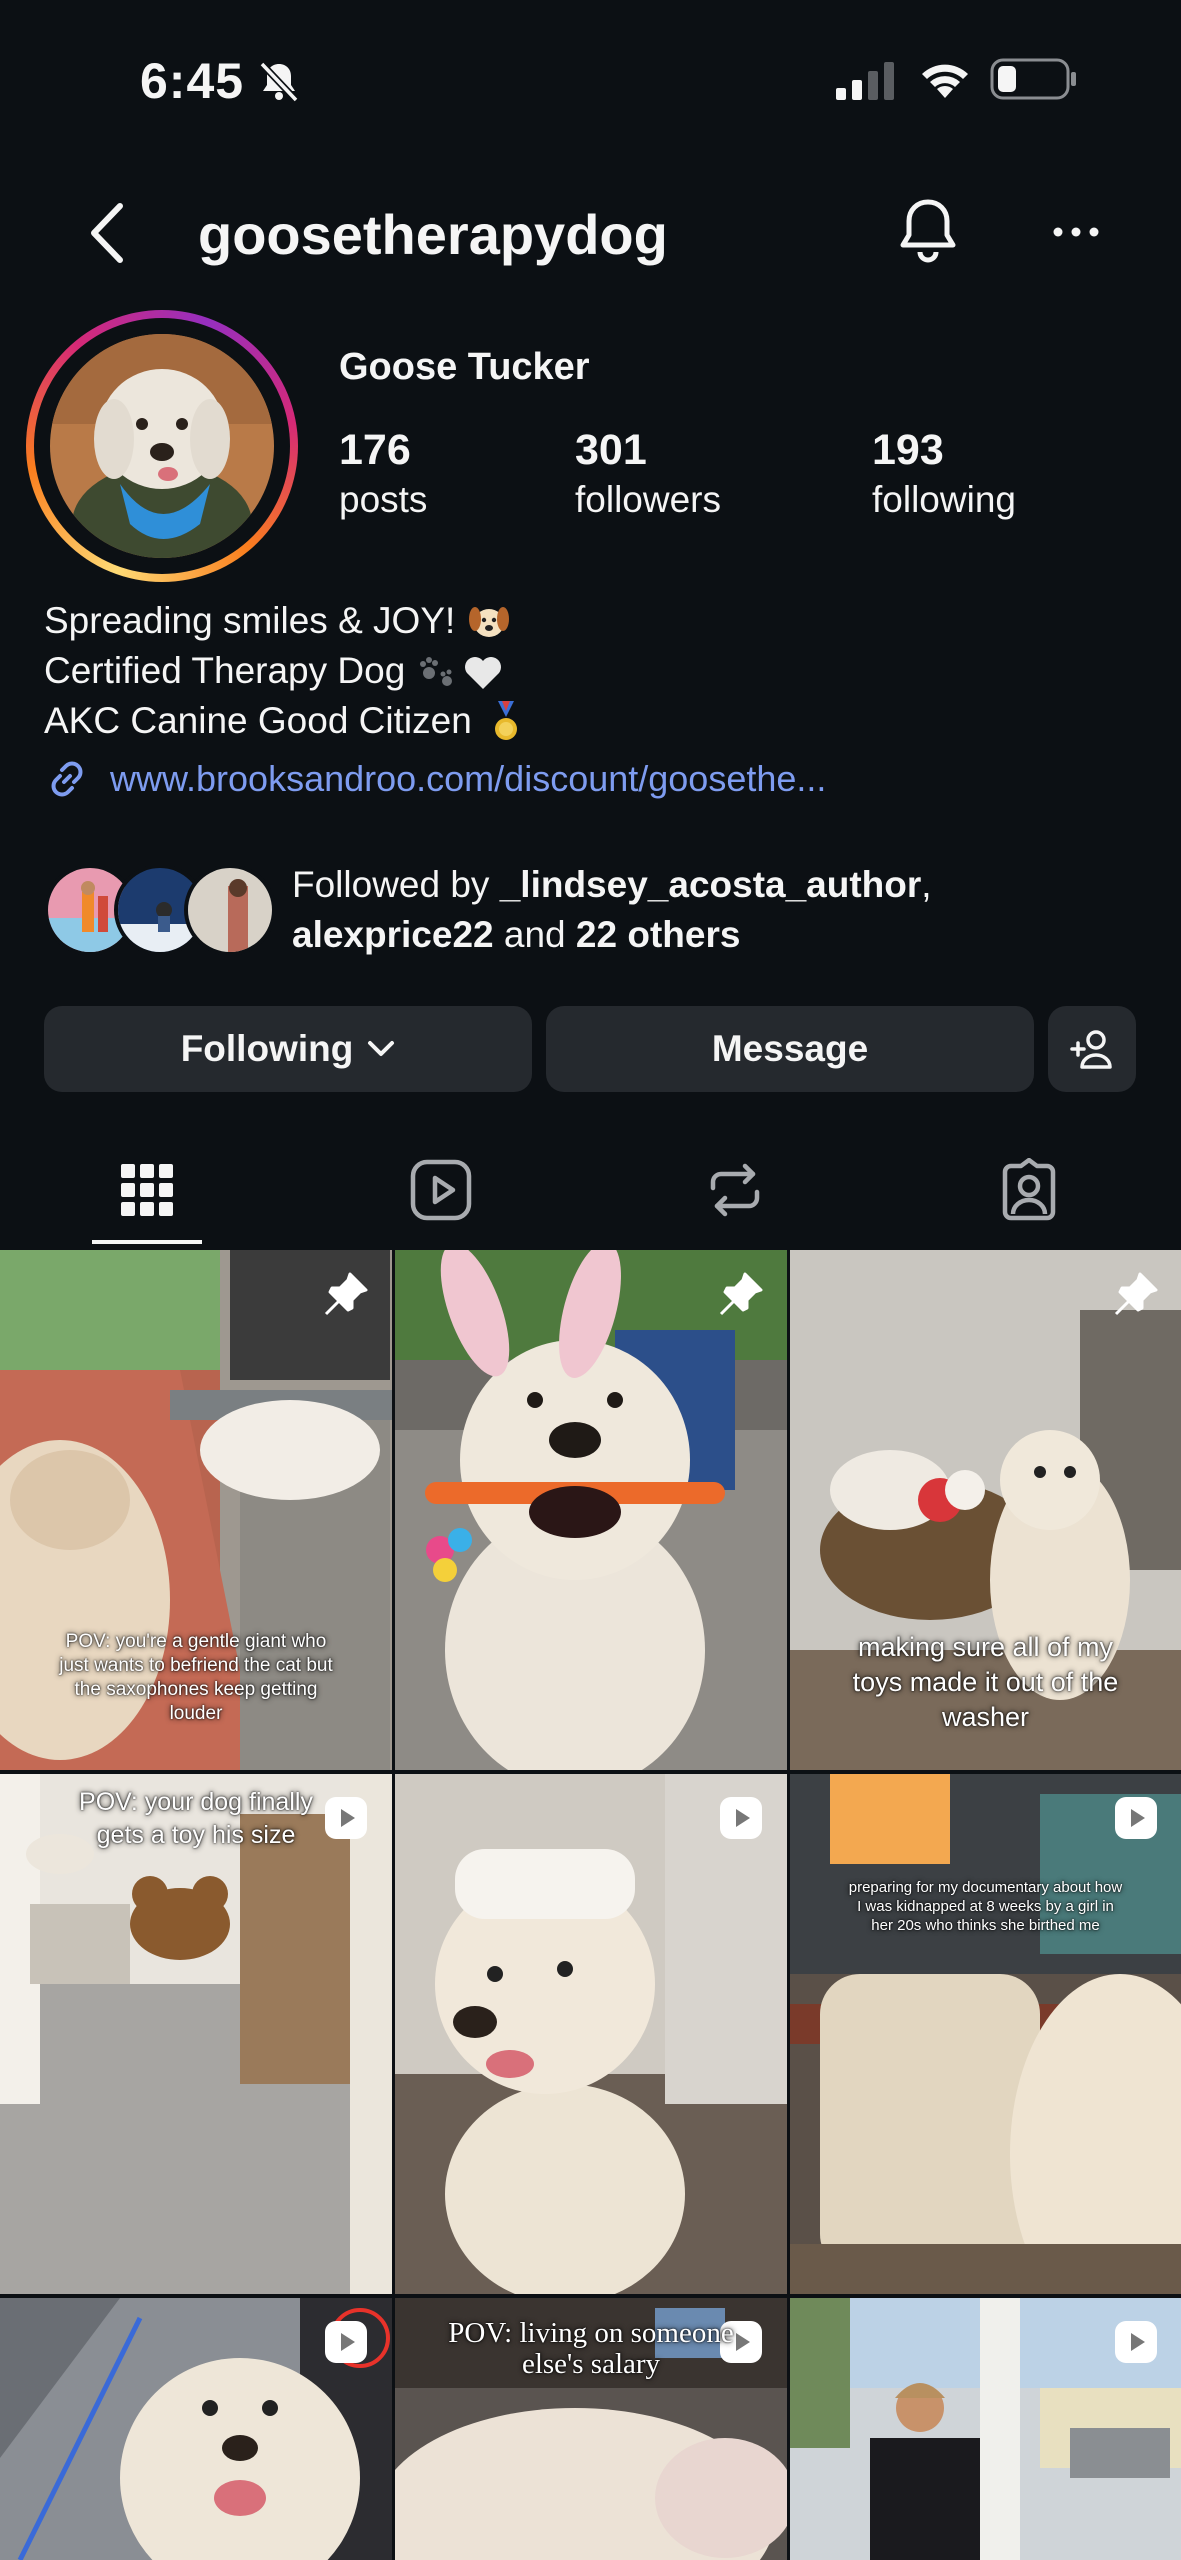 The height and width of the screenshot is (2560, 1181). Describe the element at coordinates (383, 499) in the screenshot. I see `stat-posts-label: posts` at that location.